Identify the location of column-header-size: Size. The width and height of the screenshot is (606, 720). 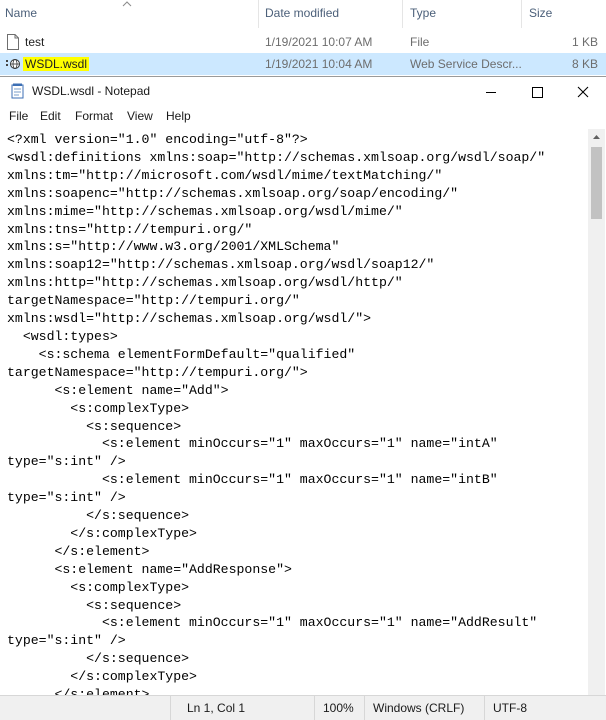
(540, 13).